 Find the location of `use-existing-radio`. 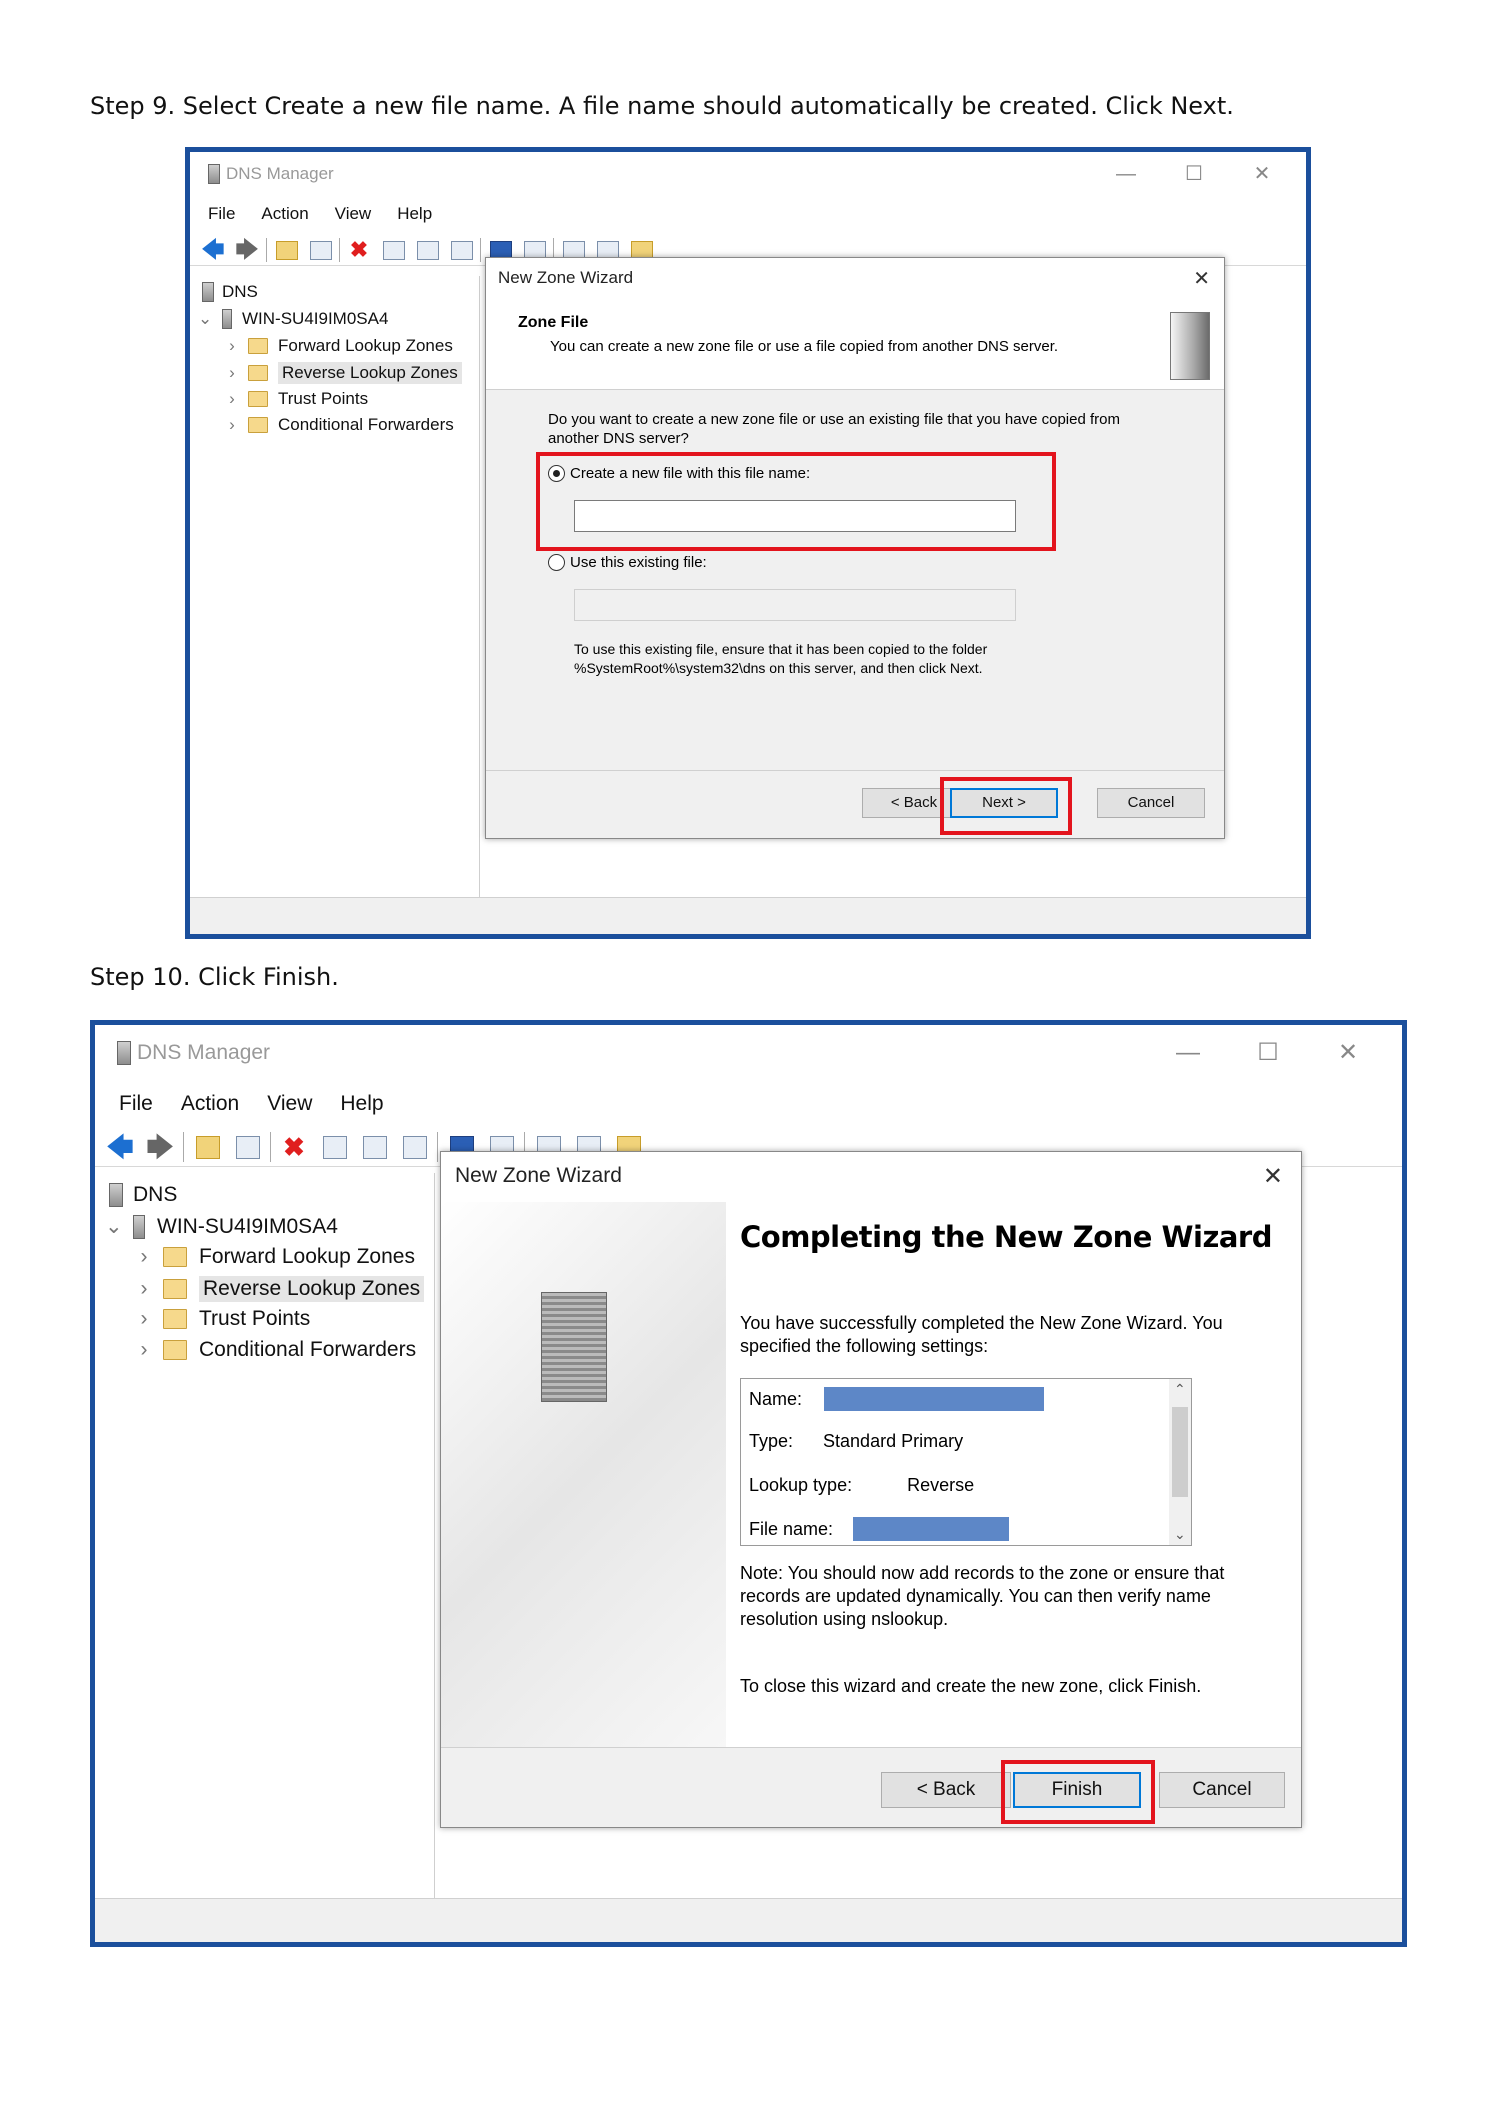

use-existing-radio is located at coordinates (556, 562).